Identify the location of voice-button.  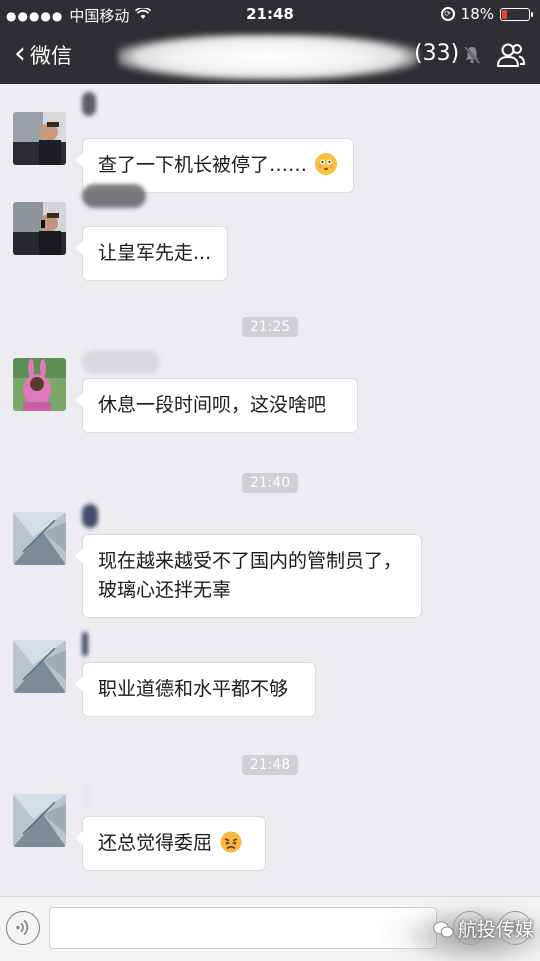
(23, 928).